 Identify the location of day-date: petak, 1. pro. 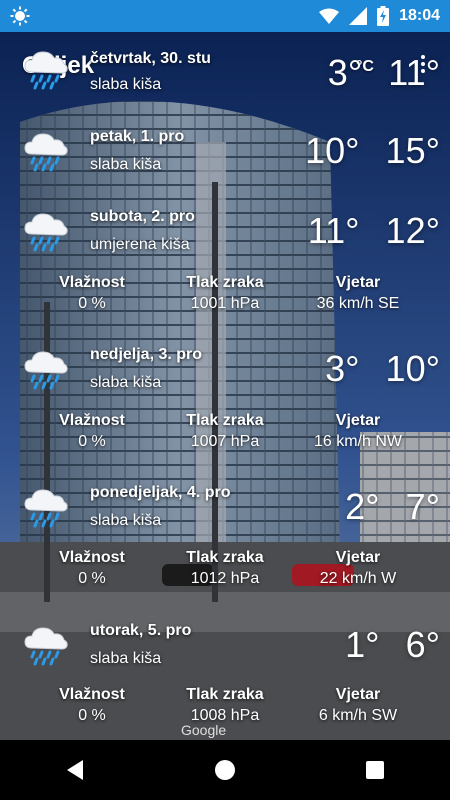
(137, 136).